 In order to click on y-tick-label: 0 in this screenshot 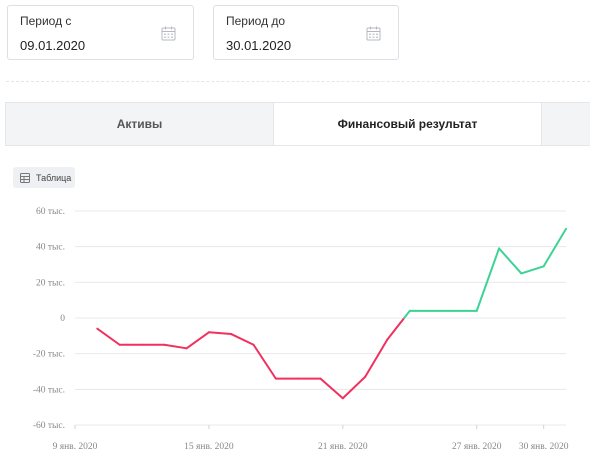, I will do `click(62, 319)`.